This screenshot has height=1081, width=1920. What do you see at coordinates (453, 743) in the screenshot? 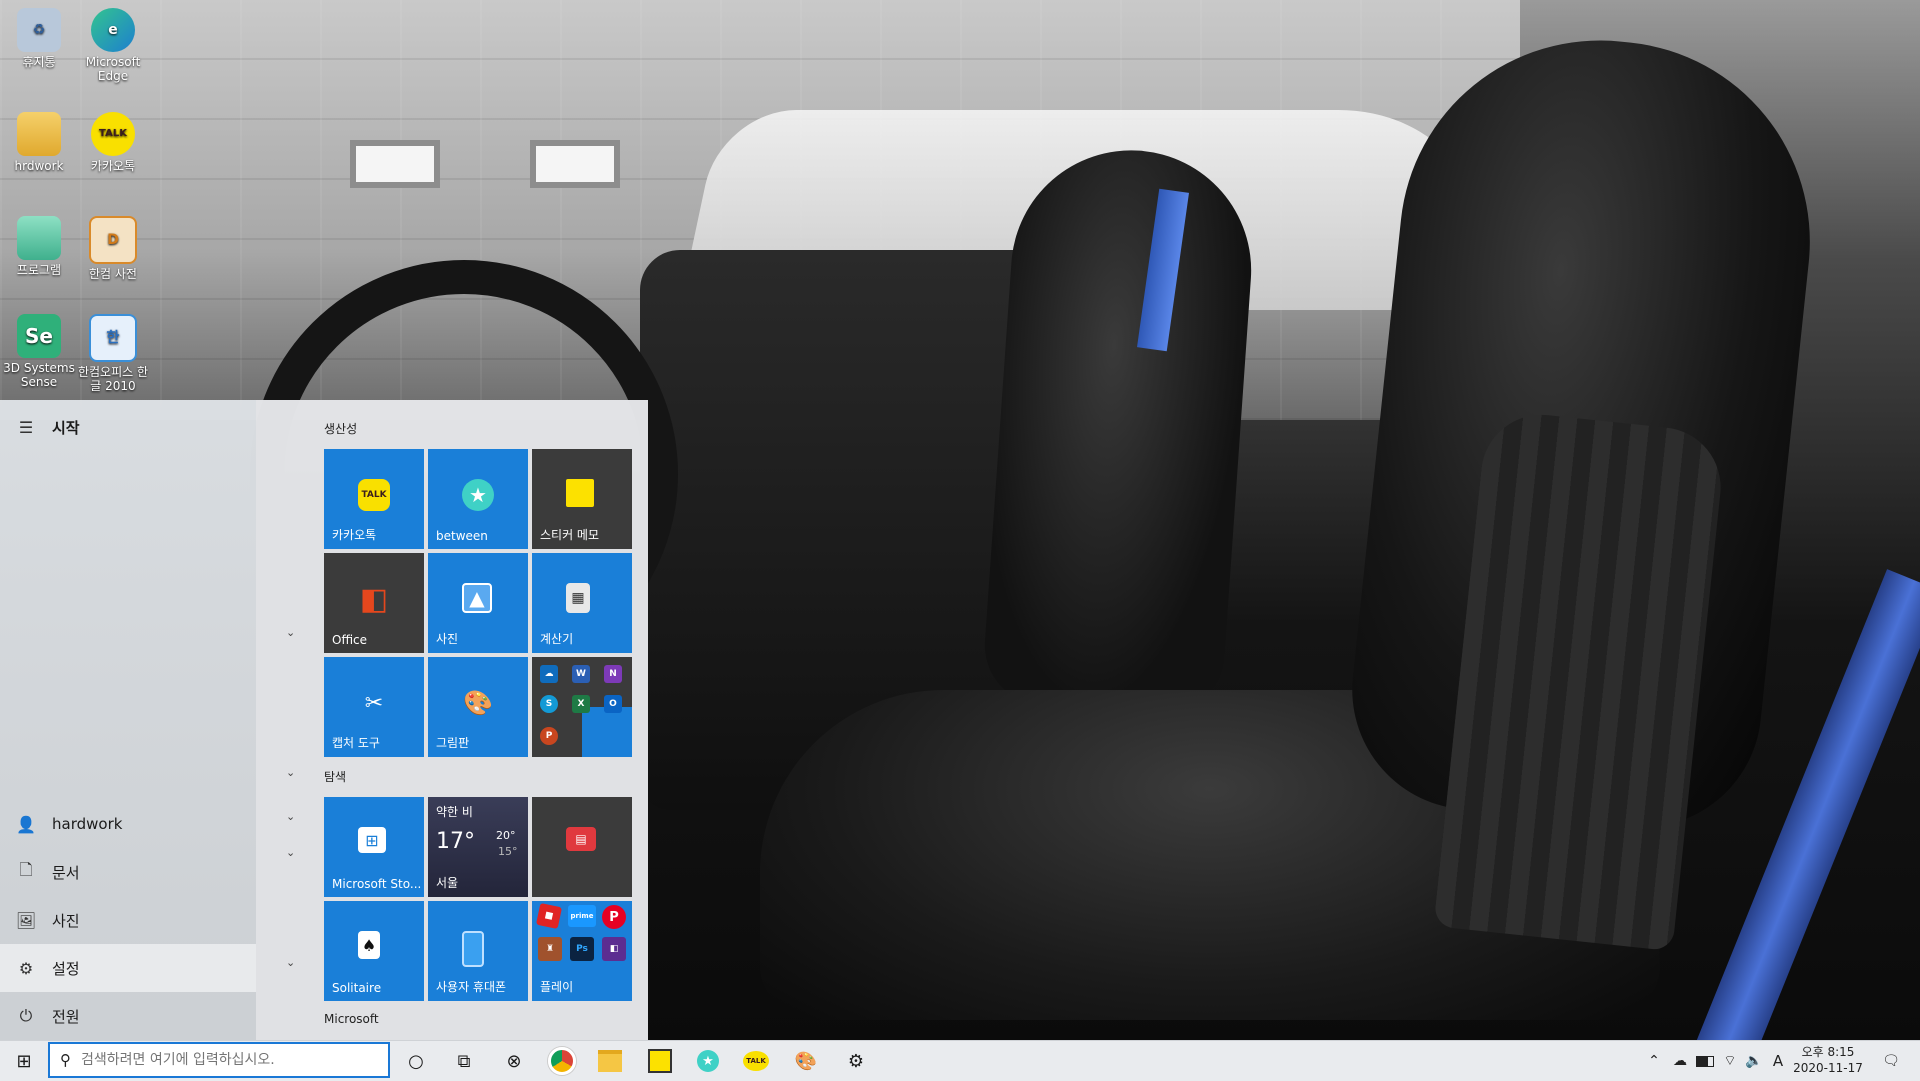
I see `tile-label: 그림판` at bounding box center [453, 743].